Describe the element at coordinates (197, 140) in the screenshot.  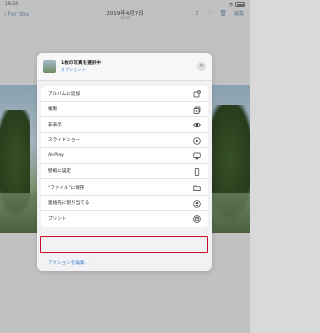
I see `play-icon` at that location.